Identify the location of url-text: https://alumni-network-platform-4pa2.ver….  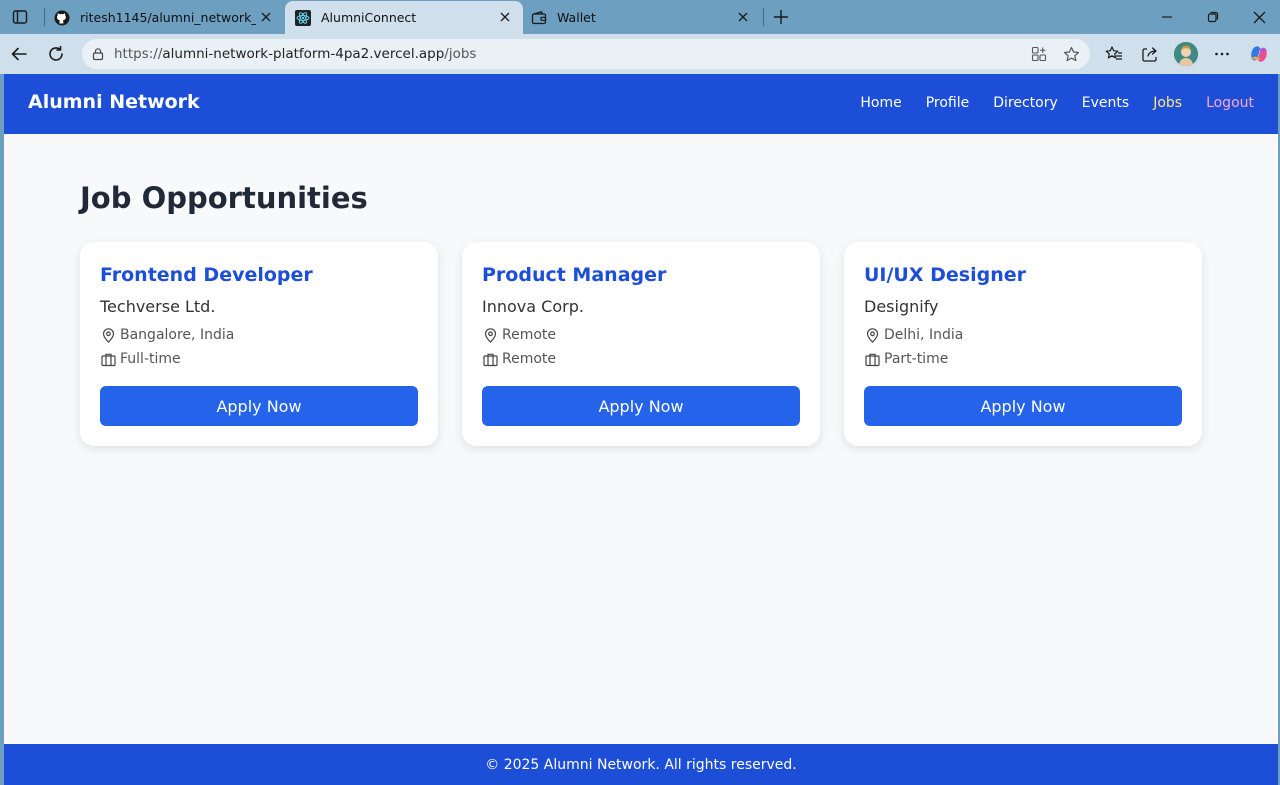
(295, 54).